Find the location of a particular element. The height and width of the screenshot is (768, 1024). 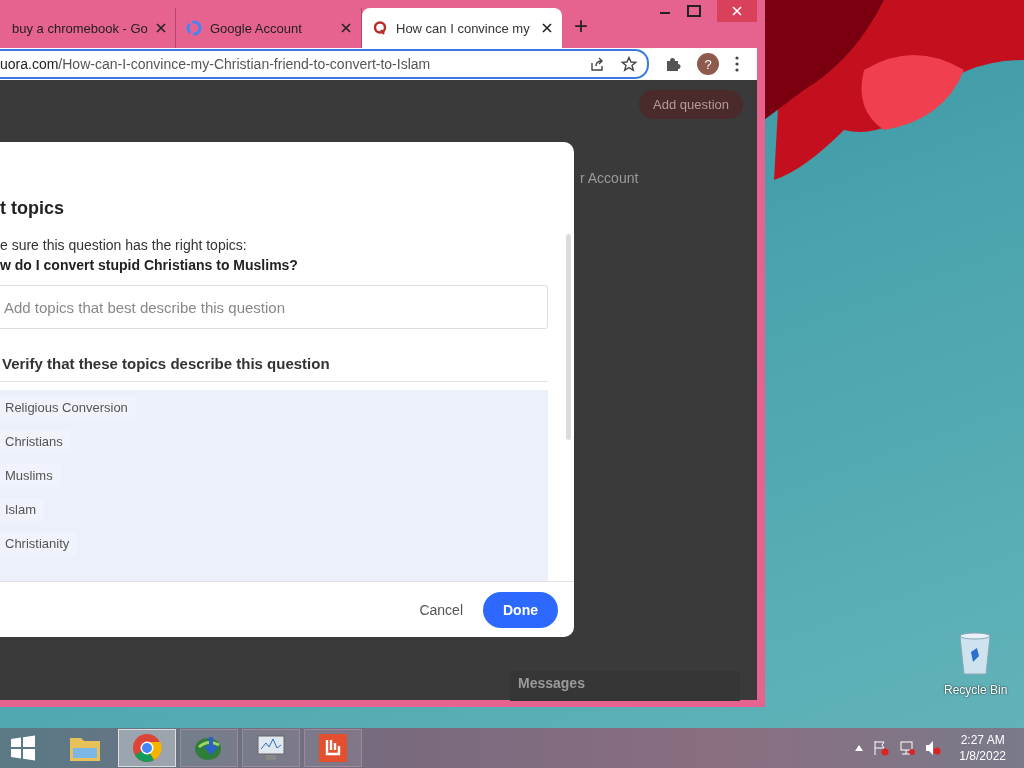

topic-chip: Religious Conversion is located at coordinates (68, 407).